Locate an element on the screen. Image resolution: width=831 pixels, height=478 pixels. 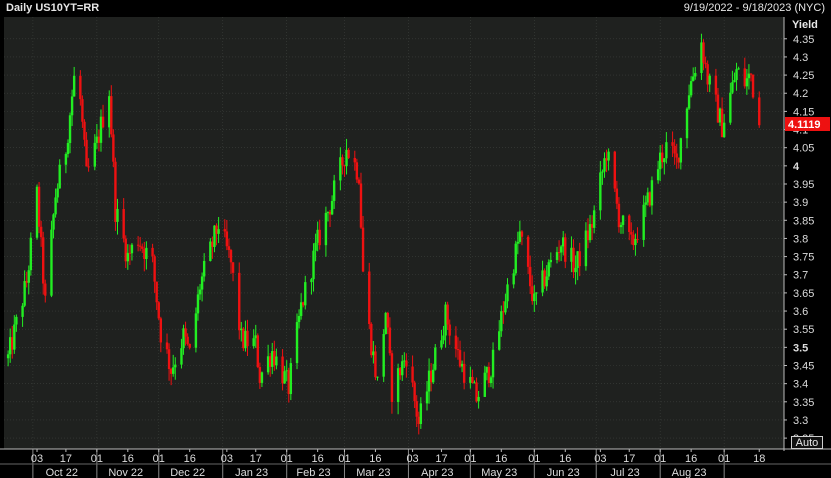
auto-scale-button: Auto is located at coordinates (807, 442).